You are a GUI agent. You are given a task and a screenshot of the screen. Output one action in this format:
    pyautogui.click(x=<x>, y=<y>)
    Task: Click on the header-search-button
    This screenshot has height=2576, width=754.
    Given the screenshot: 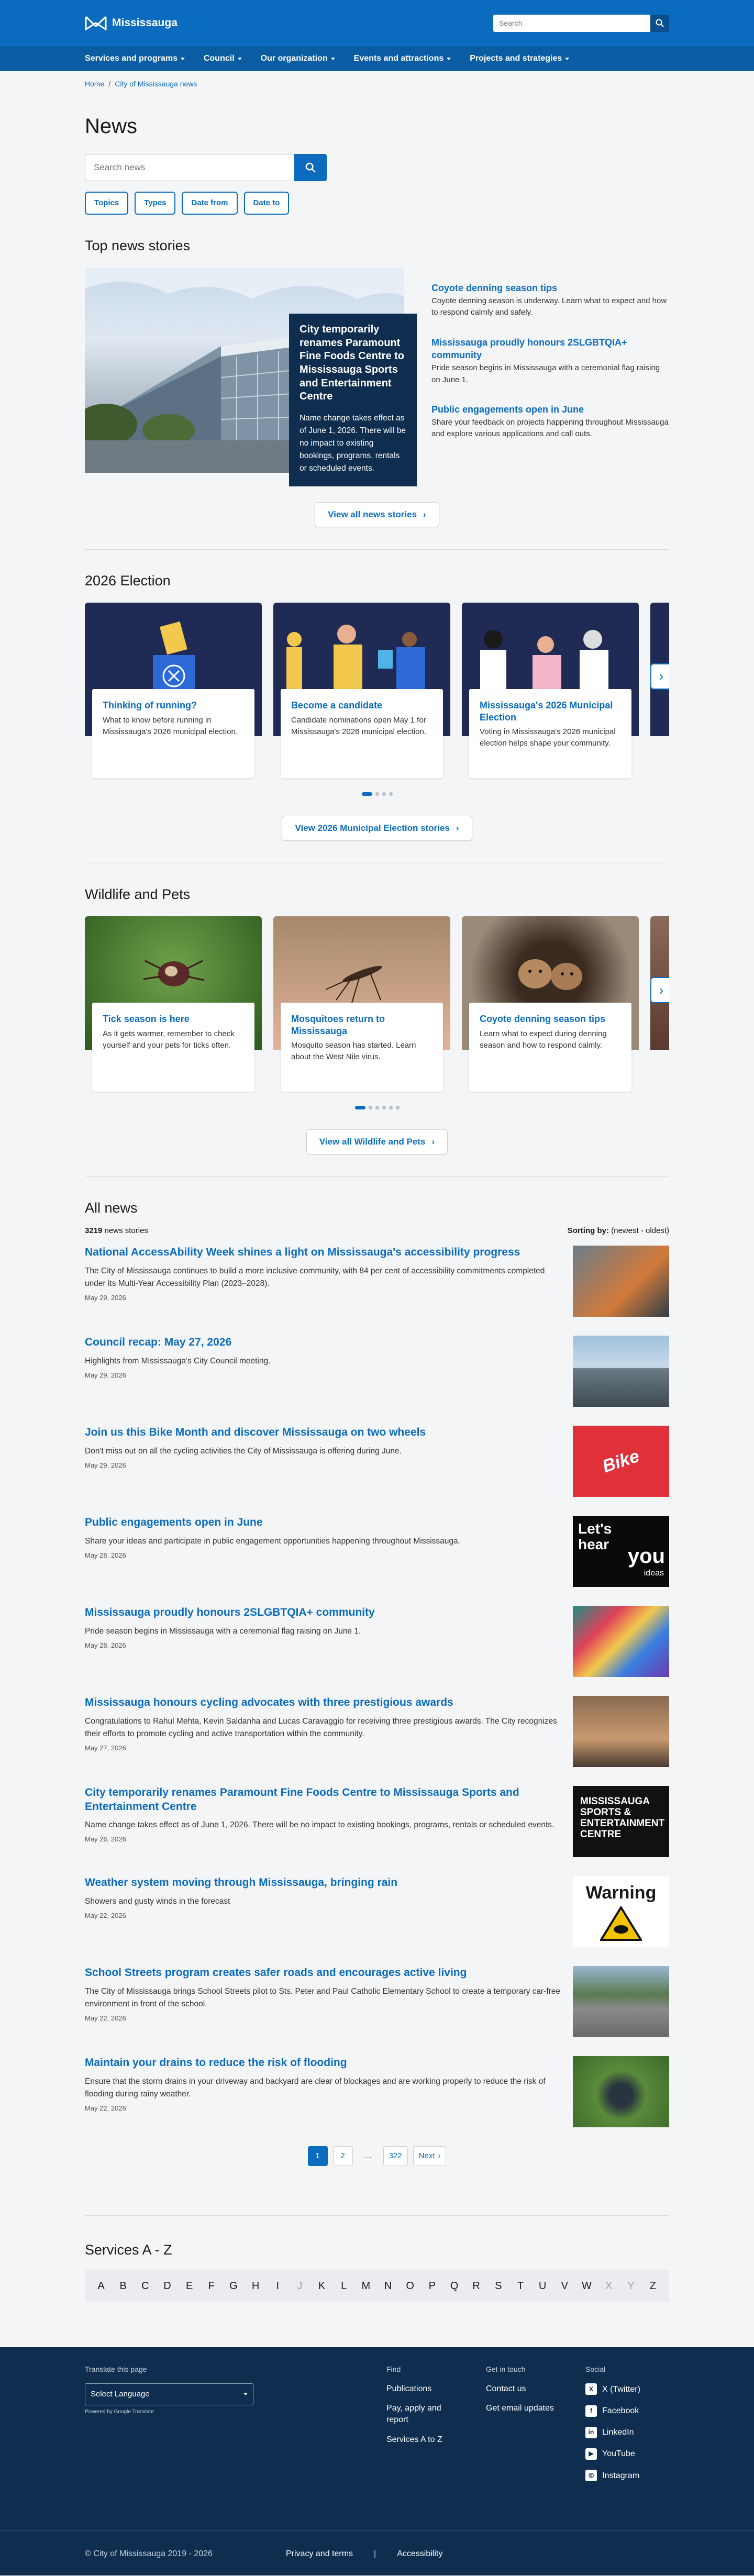 What is the action you would take?
    pyautogui.click(x=659, y=23)
    